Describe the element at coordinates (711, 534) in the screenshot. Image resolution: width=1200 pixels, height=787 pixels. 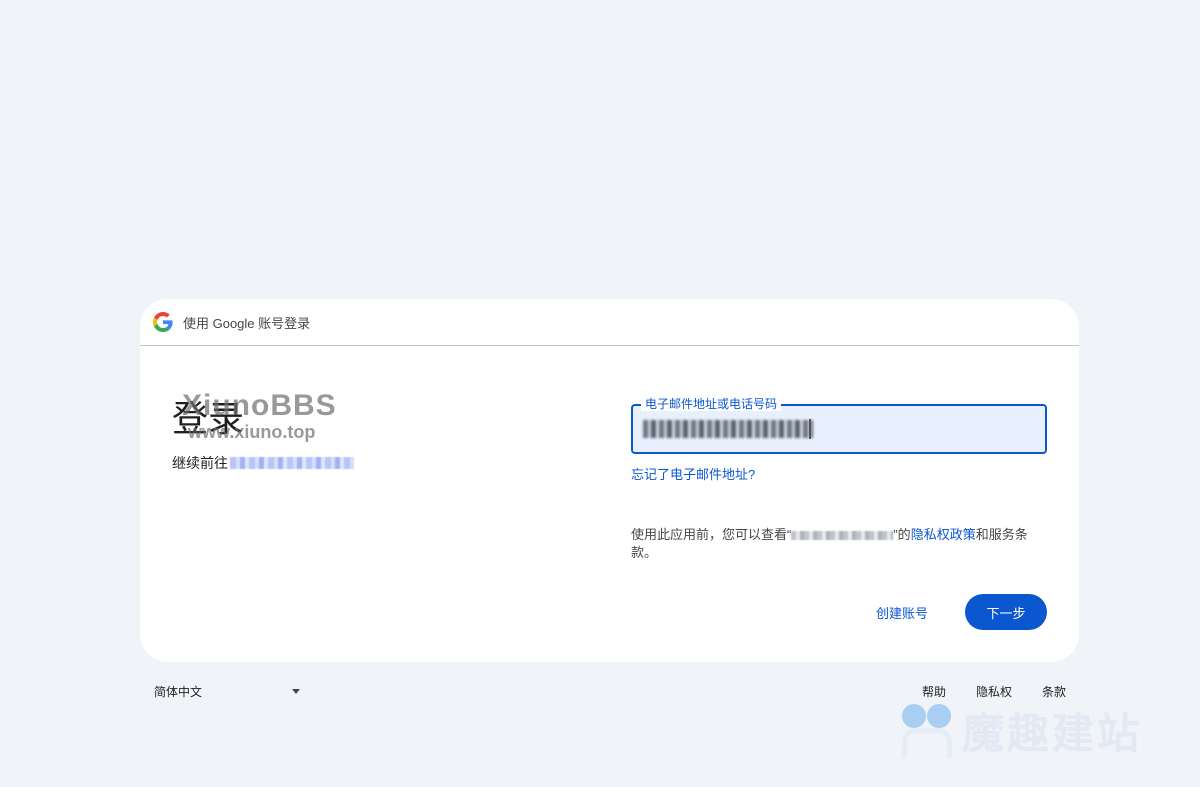
I see `policy-text-before: 使用此应用前，您可以查看“` at that location.